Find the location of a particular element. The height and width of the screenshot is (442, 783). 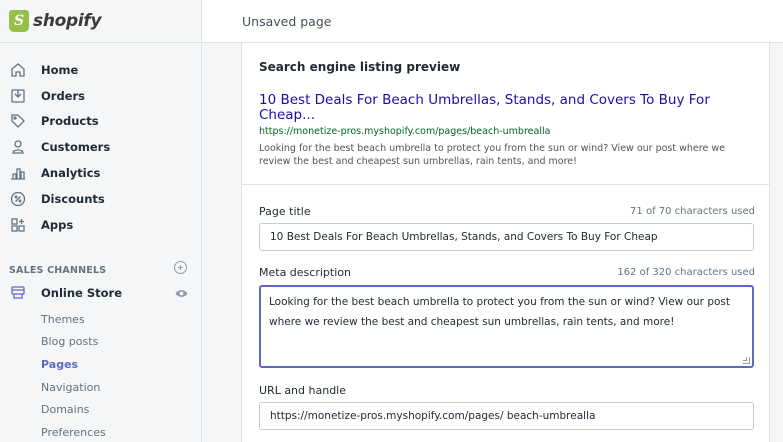

sidebar-item-products: Products is located at coordinates (101, 122).